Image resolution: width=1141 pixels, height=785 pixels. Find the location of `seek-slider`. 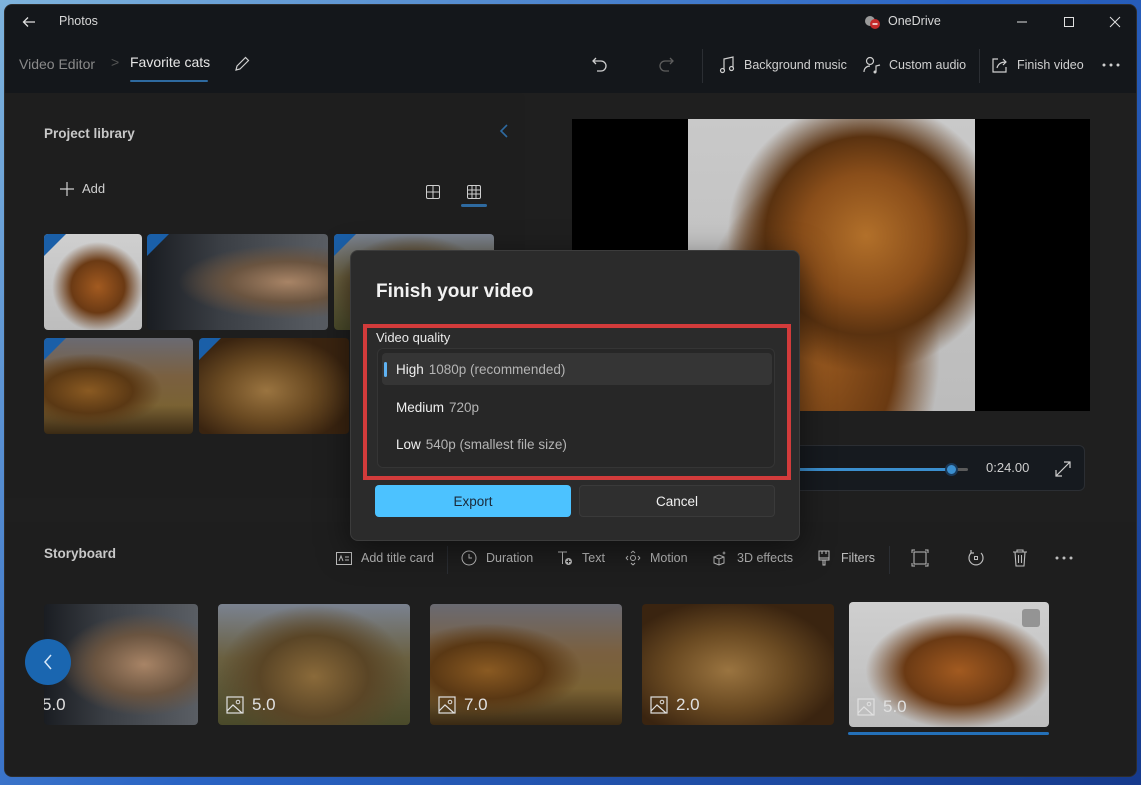

seek-slider is located at coordinates (882, 469).